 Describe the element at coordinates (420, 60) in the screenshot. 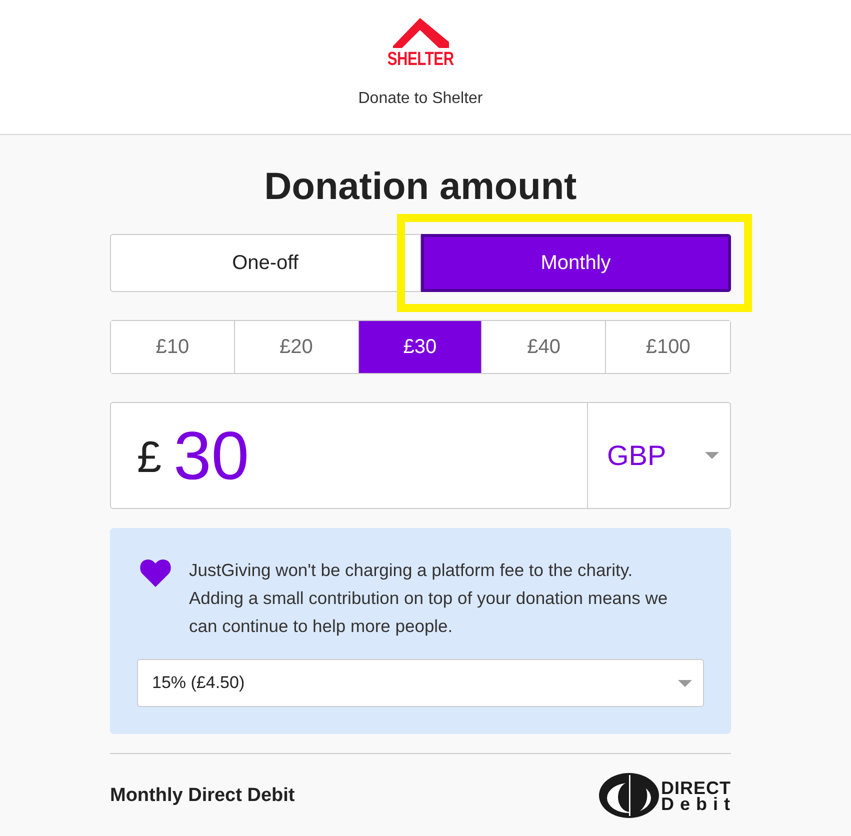

I see `logo-wordmark: SHELTER` at that location.